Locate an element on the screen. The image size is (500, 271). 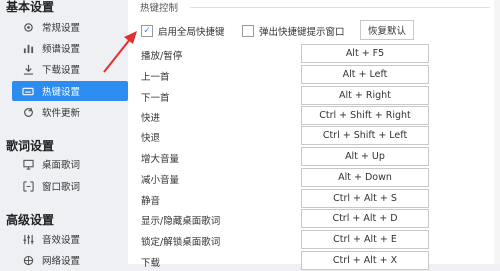
network-icon is located at coordinates (28, 260).